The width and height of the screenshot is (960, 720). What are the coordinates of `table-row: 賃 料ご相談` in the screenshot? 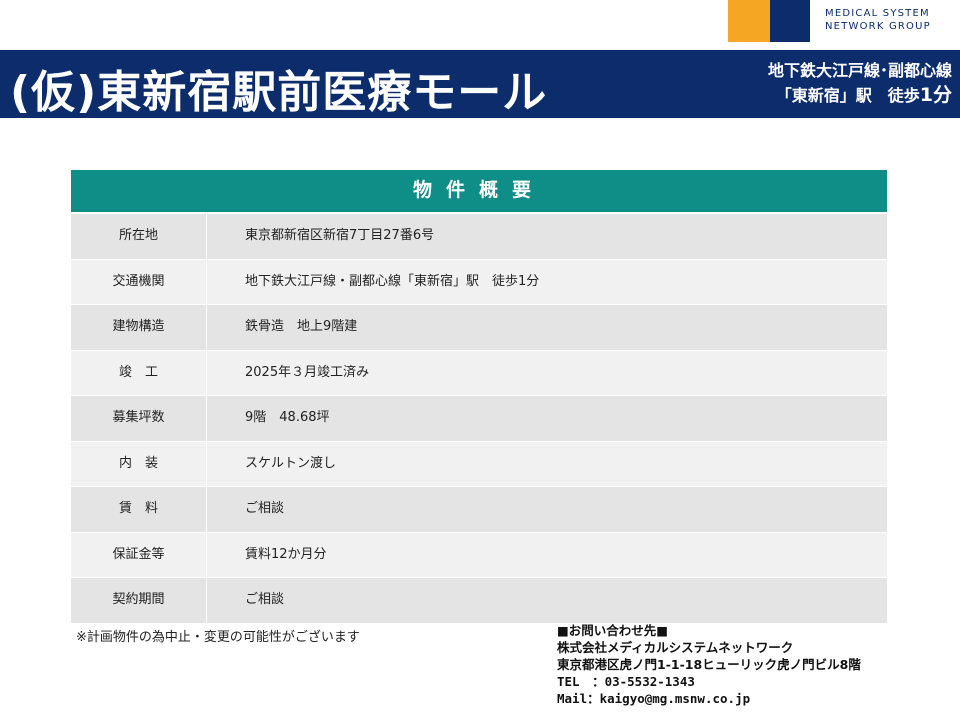 It's located at (479, 510).